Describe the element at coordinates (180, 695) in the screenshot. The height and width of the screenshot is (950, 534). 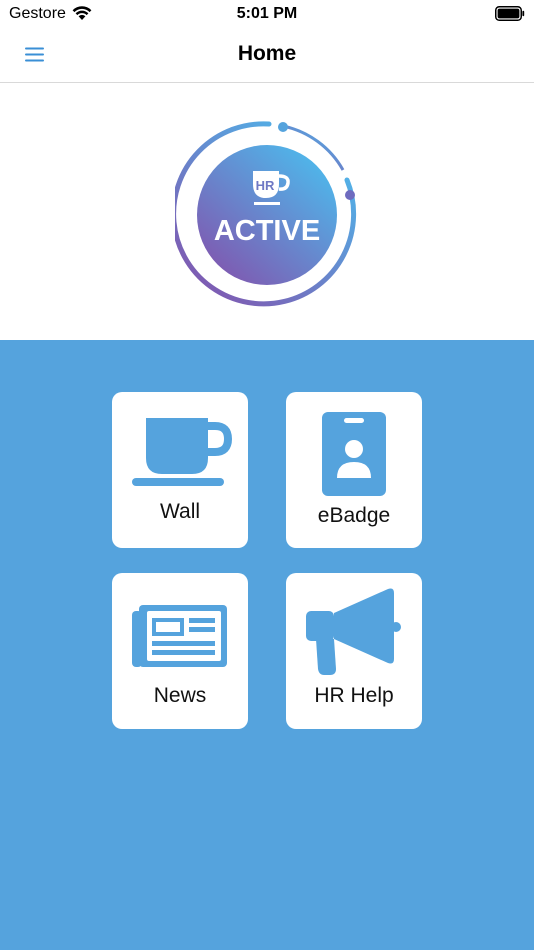
I see `news-label: News` at that location.